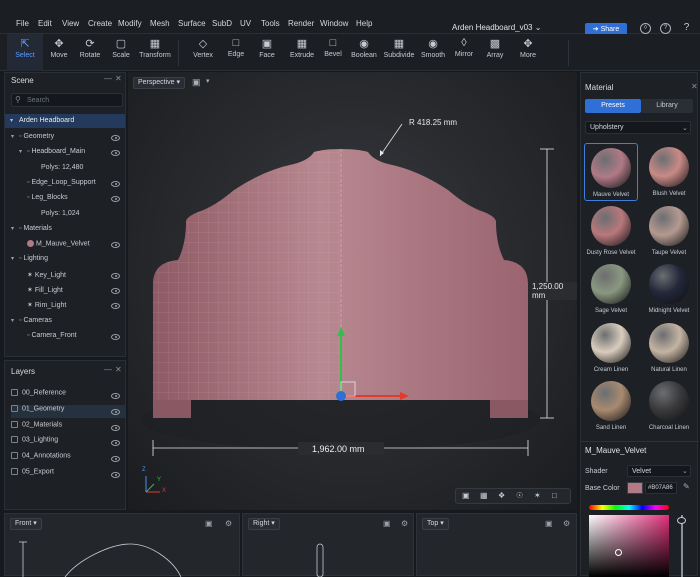 This screenshot has width=700, height=577. I want to click on tool-label: Vertex, so click(203, 55).